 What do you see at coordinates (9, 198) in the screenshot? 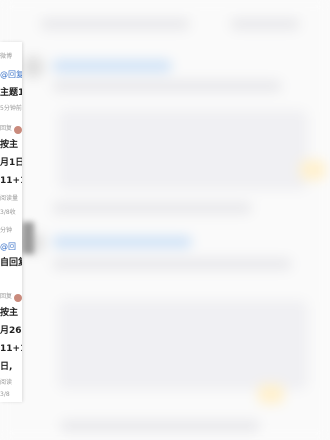
I see `notification-line: 阅读量` at bounding box center [9, 198].